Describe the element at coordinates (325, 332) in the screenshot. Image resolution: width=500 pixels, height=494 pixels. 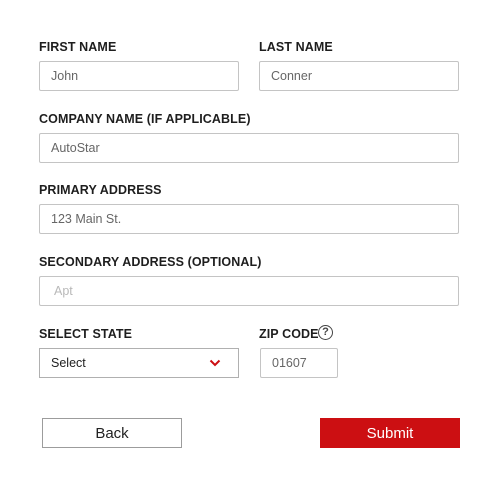
I see `question-circle-icon: ?` at that location.